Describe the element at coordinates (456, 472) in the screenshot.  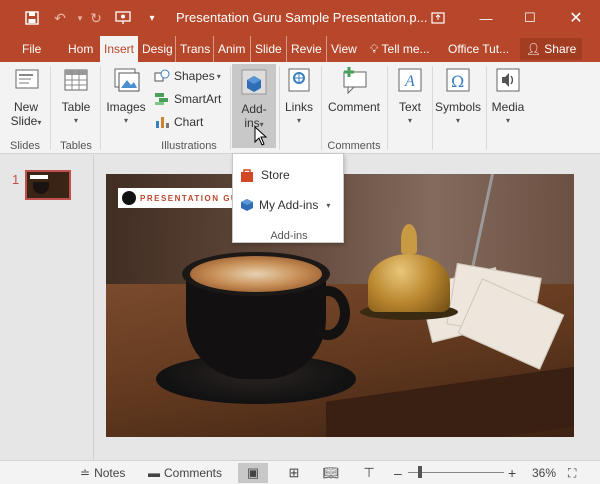
I see `zoom-slider-track` at that location.